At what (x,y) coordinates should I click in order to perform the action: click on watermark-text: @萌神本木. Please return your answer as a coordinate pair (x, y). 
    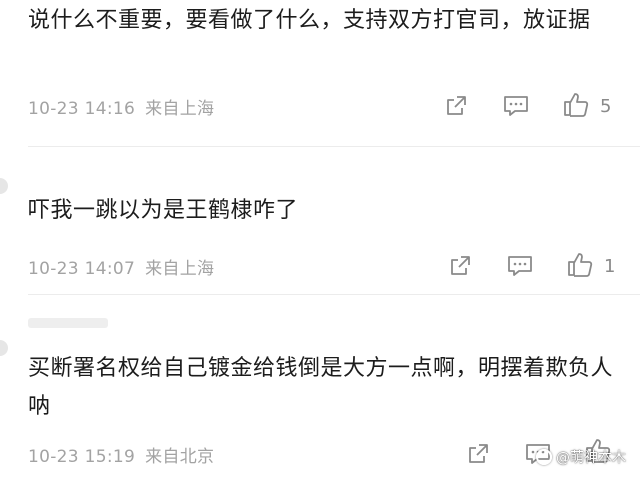
    Looking at the image, I should click on (591, 458).